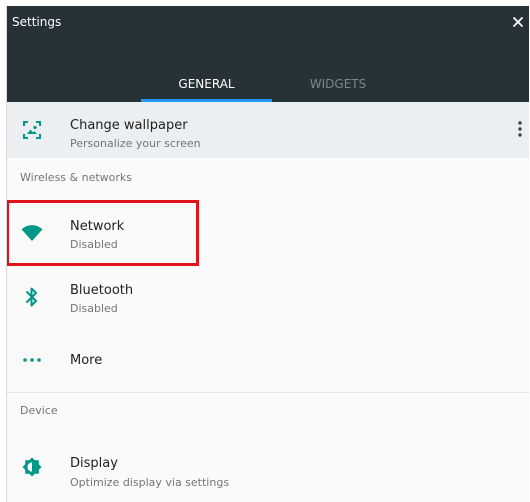  Describe the element at coordinates (129, 125) in the screenshot. I see `change-wallpaper-title: Change wallpaper` at that location.